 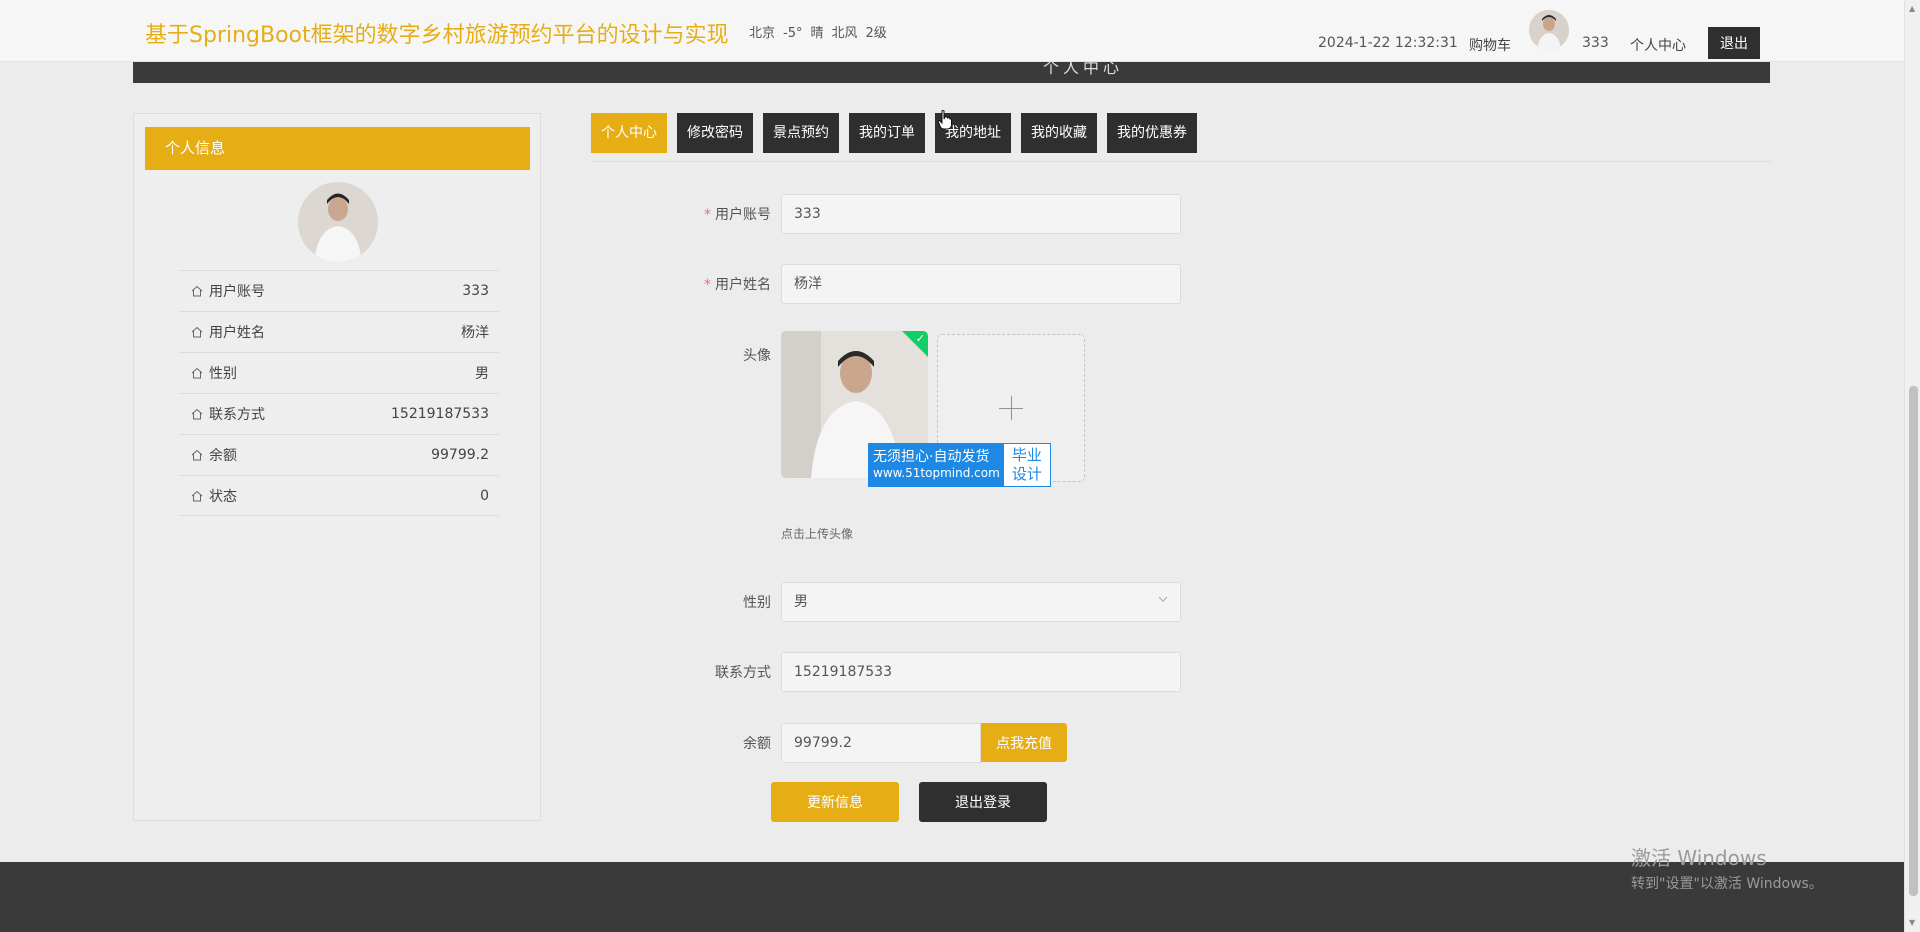 I want to click on info-label: 联系方式, so click(x=237, y=415).